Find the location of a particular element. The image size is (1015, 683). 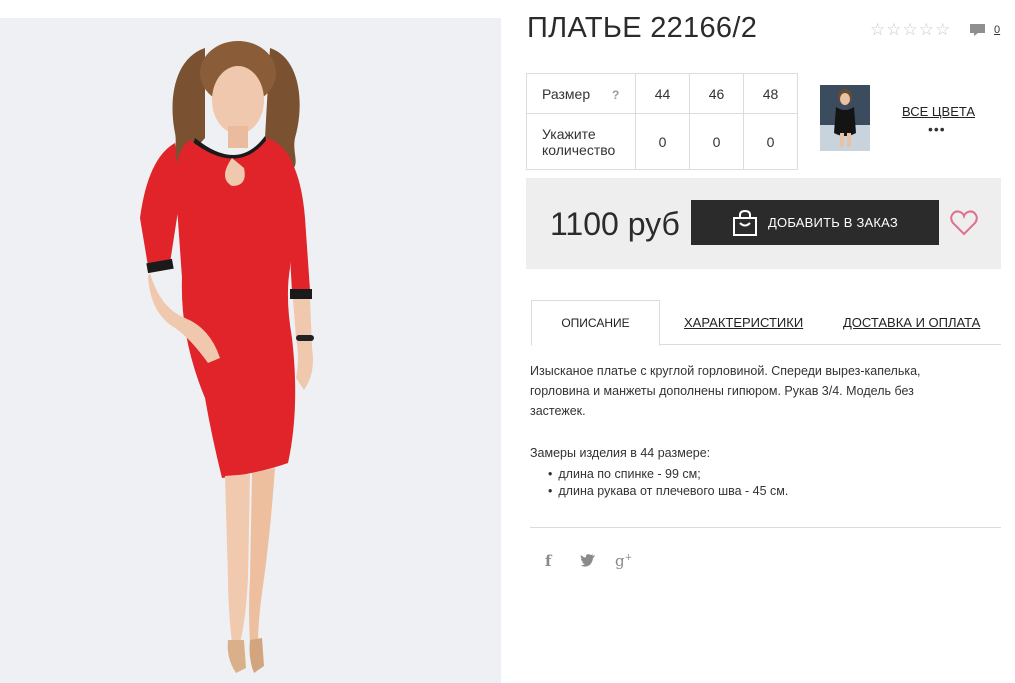

list-item: длина рукава от плечевого шва - 45 см. is located at coordinates (668, 491).